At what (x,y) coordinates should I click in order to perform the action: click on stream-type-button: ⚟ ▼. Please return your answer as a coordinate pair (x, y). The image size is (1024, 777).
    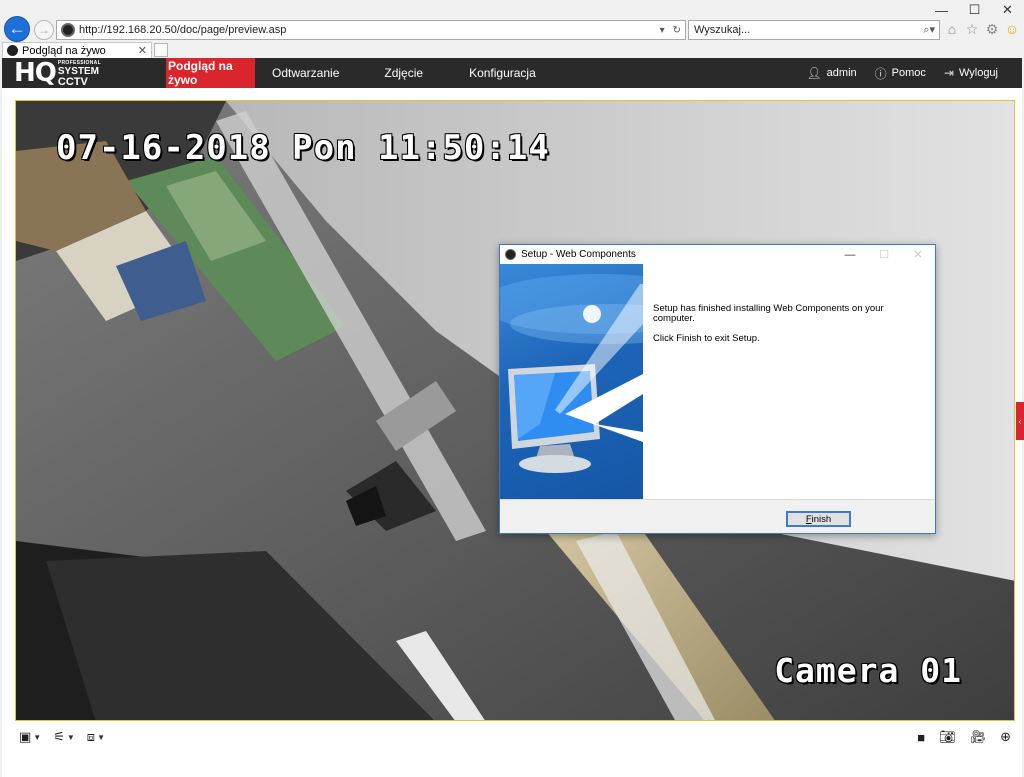
    Looking at the image, I should click on (64, 737).